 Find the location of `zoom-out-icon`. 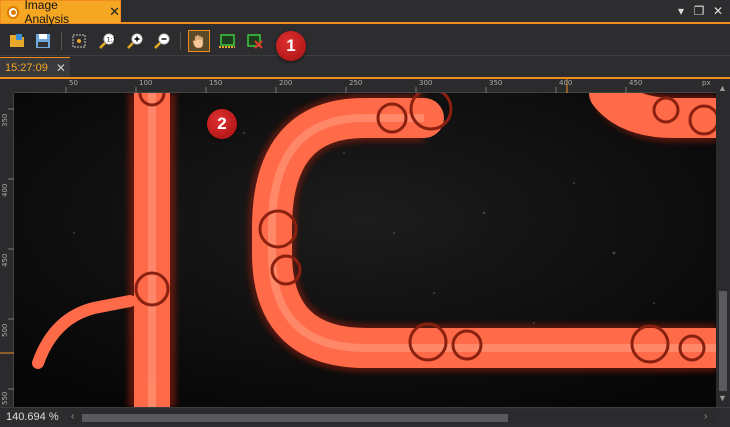

zoom-out-icon is located at coordinates (162, 41).